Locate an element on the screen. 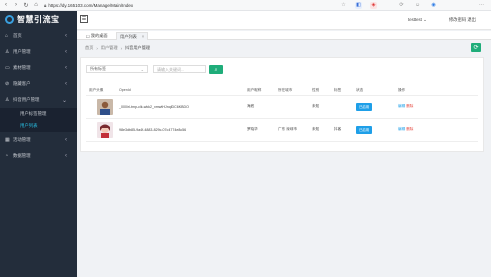 This screenshot has width=491, height=277. sidebar-item-activities: ▦ 活动管理 ‹ is located at coordinates (38, 140).